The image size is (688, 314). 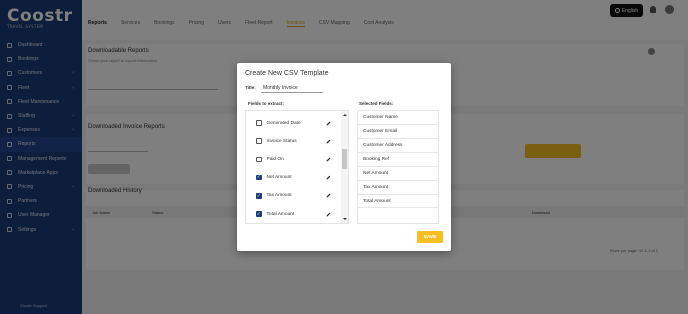 I want to click on field-label: Tax Amount, so click(x=279, y=196).